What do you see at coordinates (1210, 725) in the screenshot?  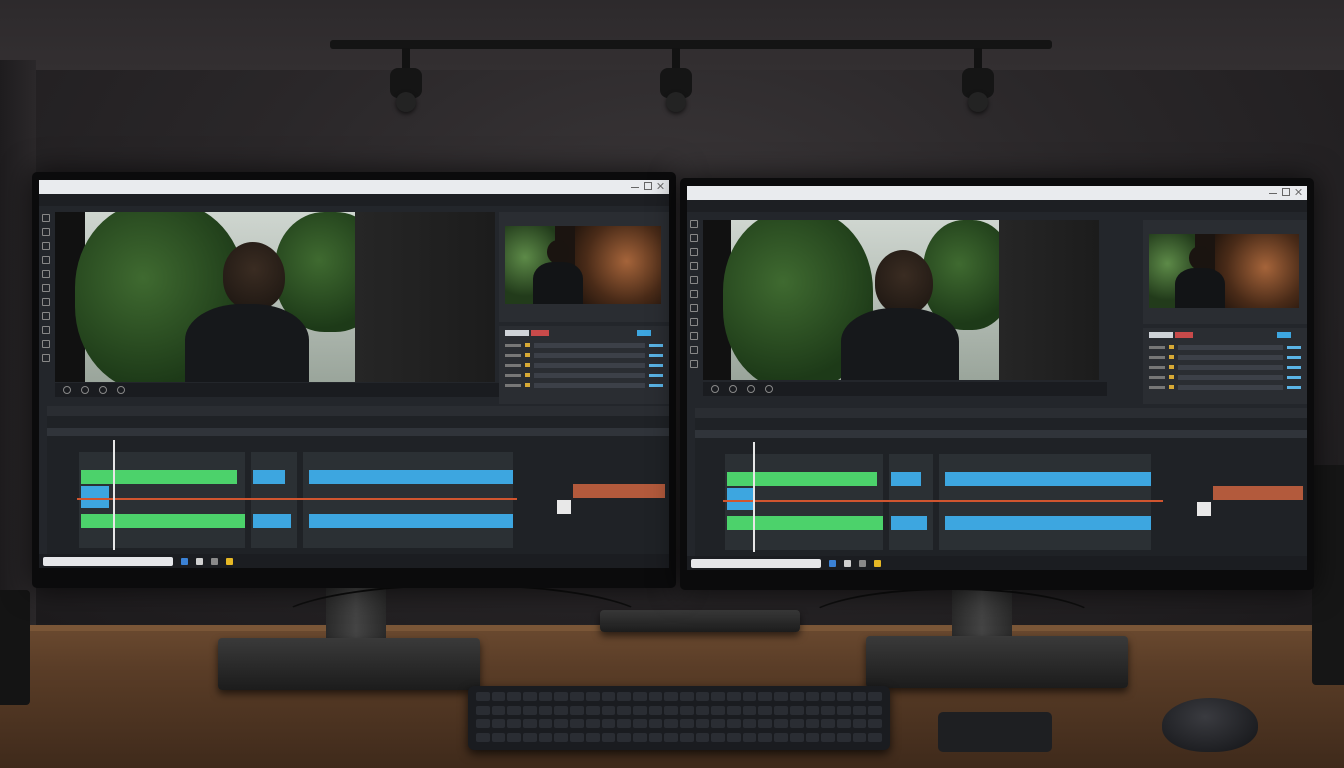 I see `mouse` at bounding box center [1210, 725].